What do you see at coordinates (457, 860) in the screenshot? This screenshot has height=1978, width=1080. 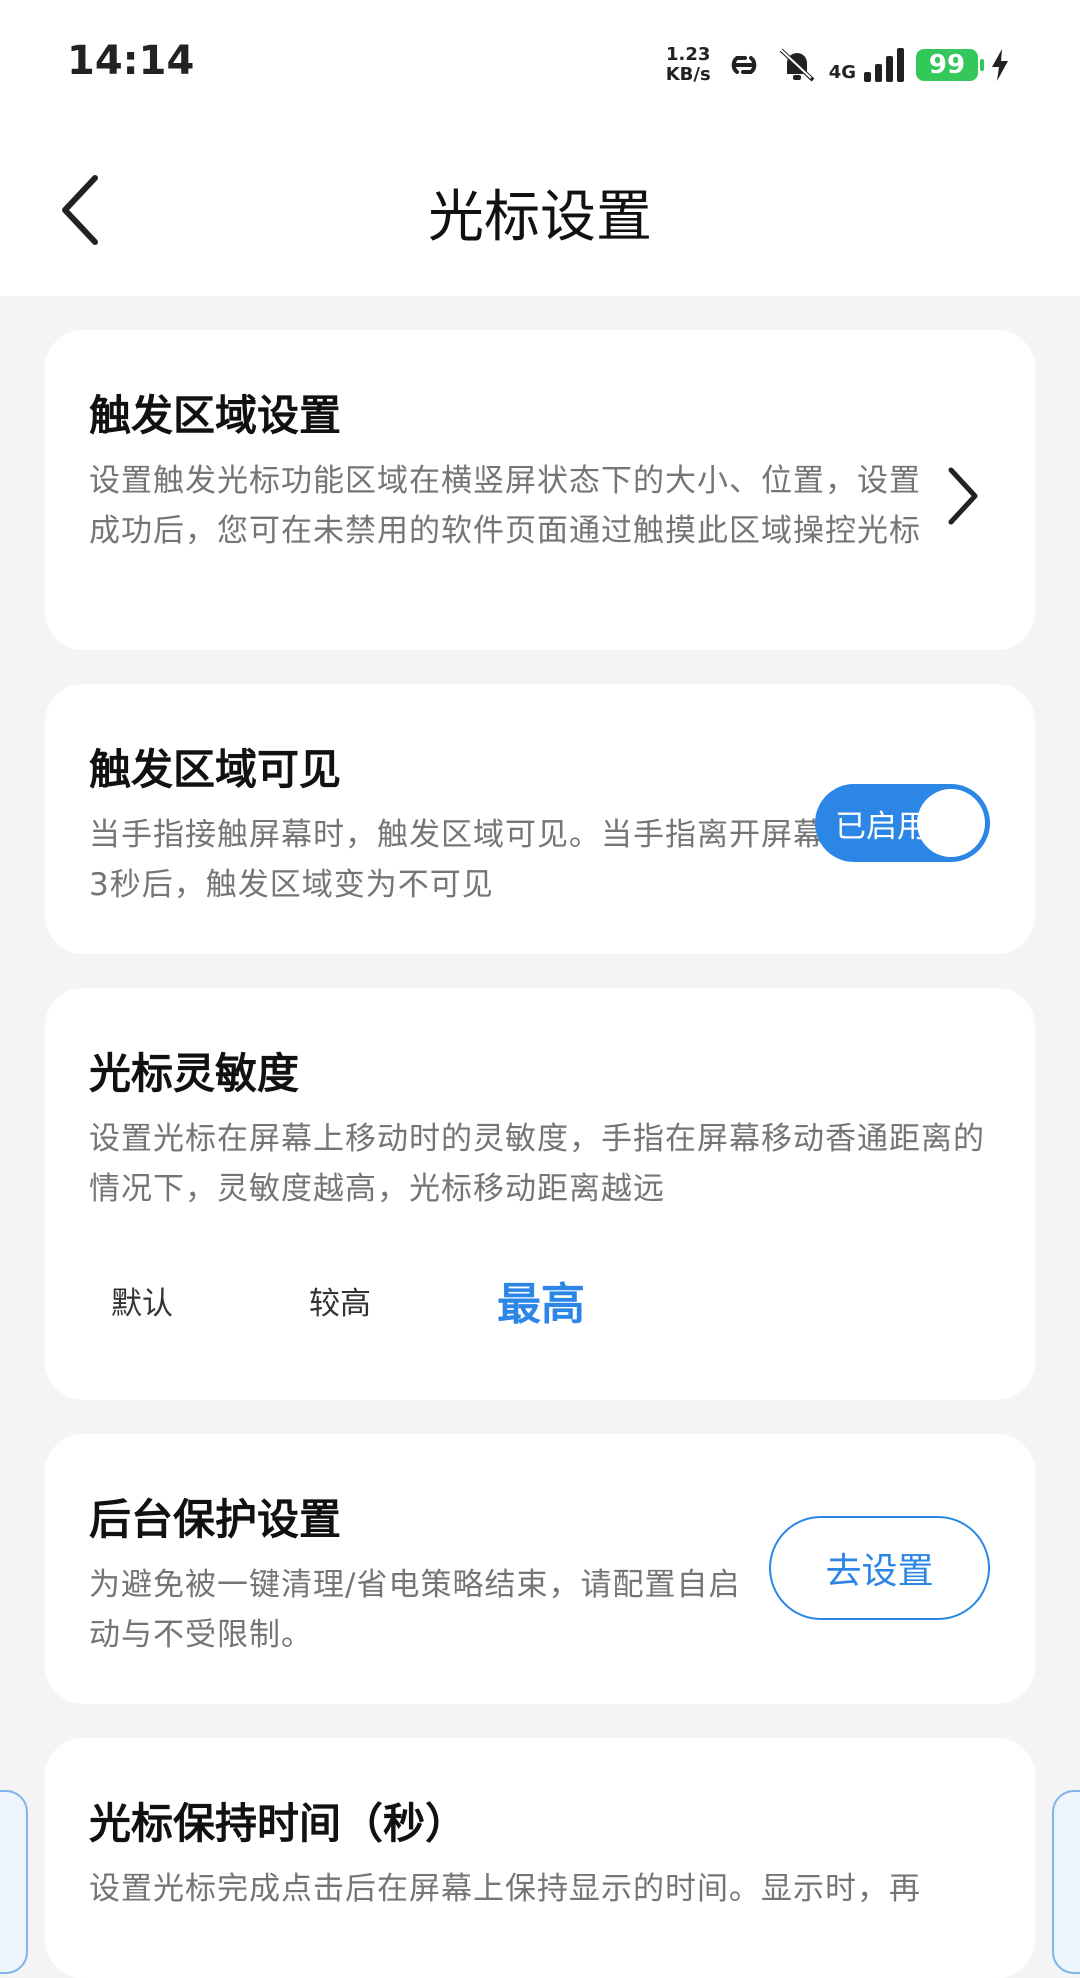 I see `trigger-visible-desc: 当手指接触屏幕时，触发区域可见。当手指离开屏幕3秒后，触发区域变为不可见` at bounding box center [457, 860].